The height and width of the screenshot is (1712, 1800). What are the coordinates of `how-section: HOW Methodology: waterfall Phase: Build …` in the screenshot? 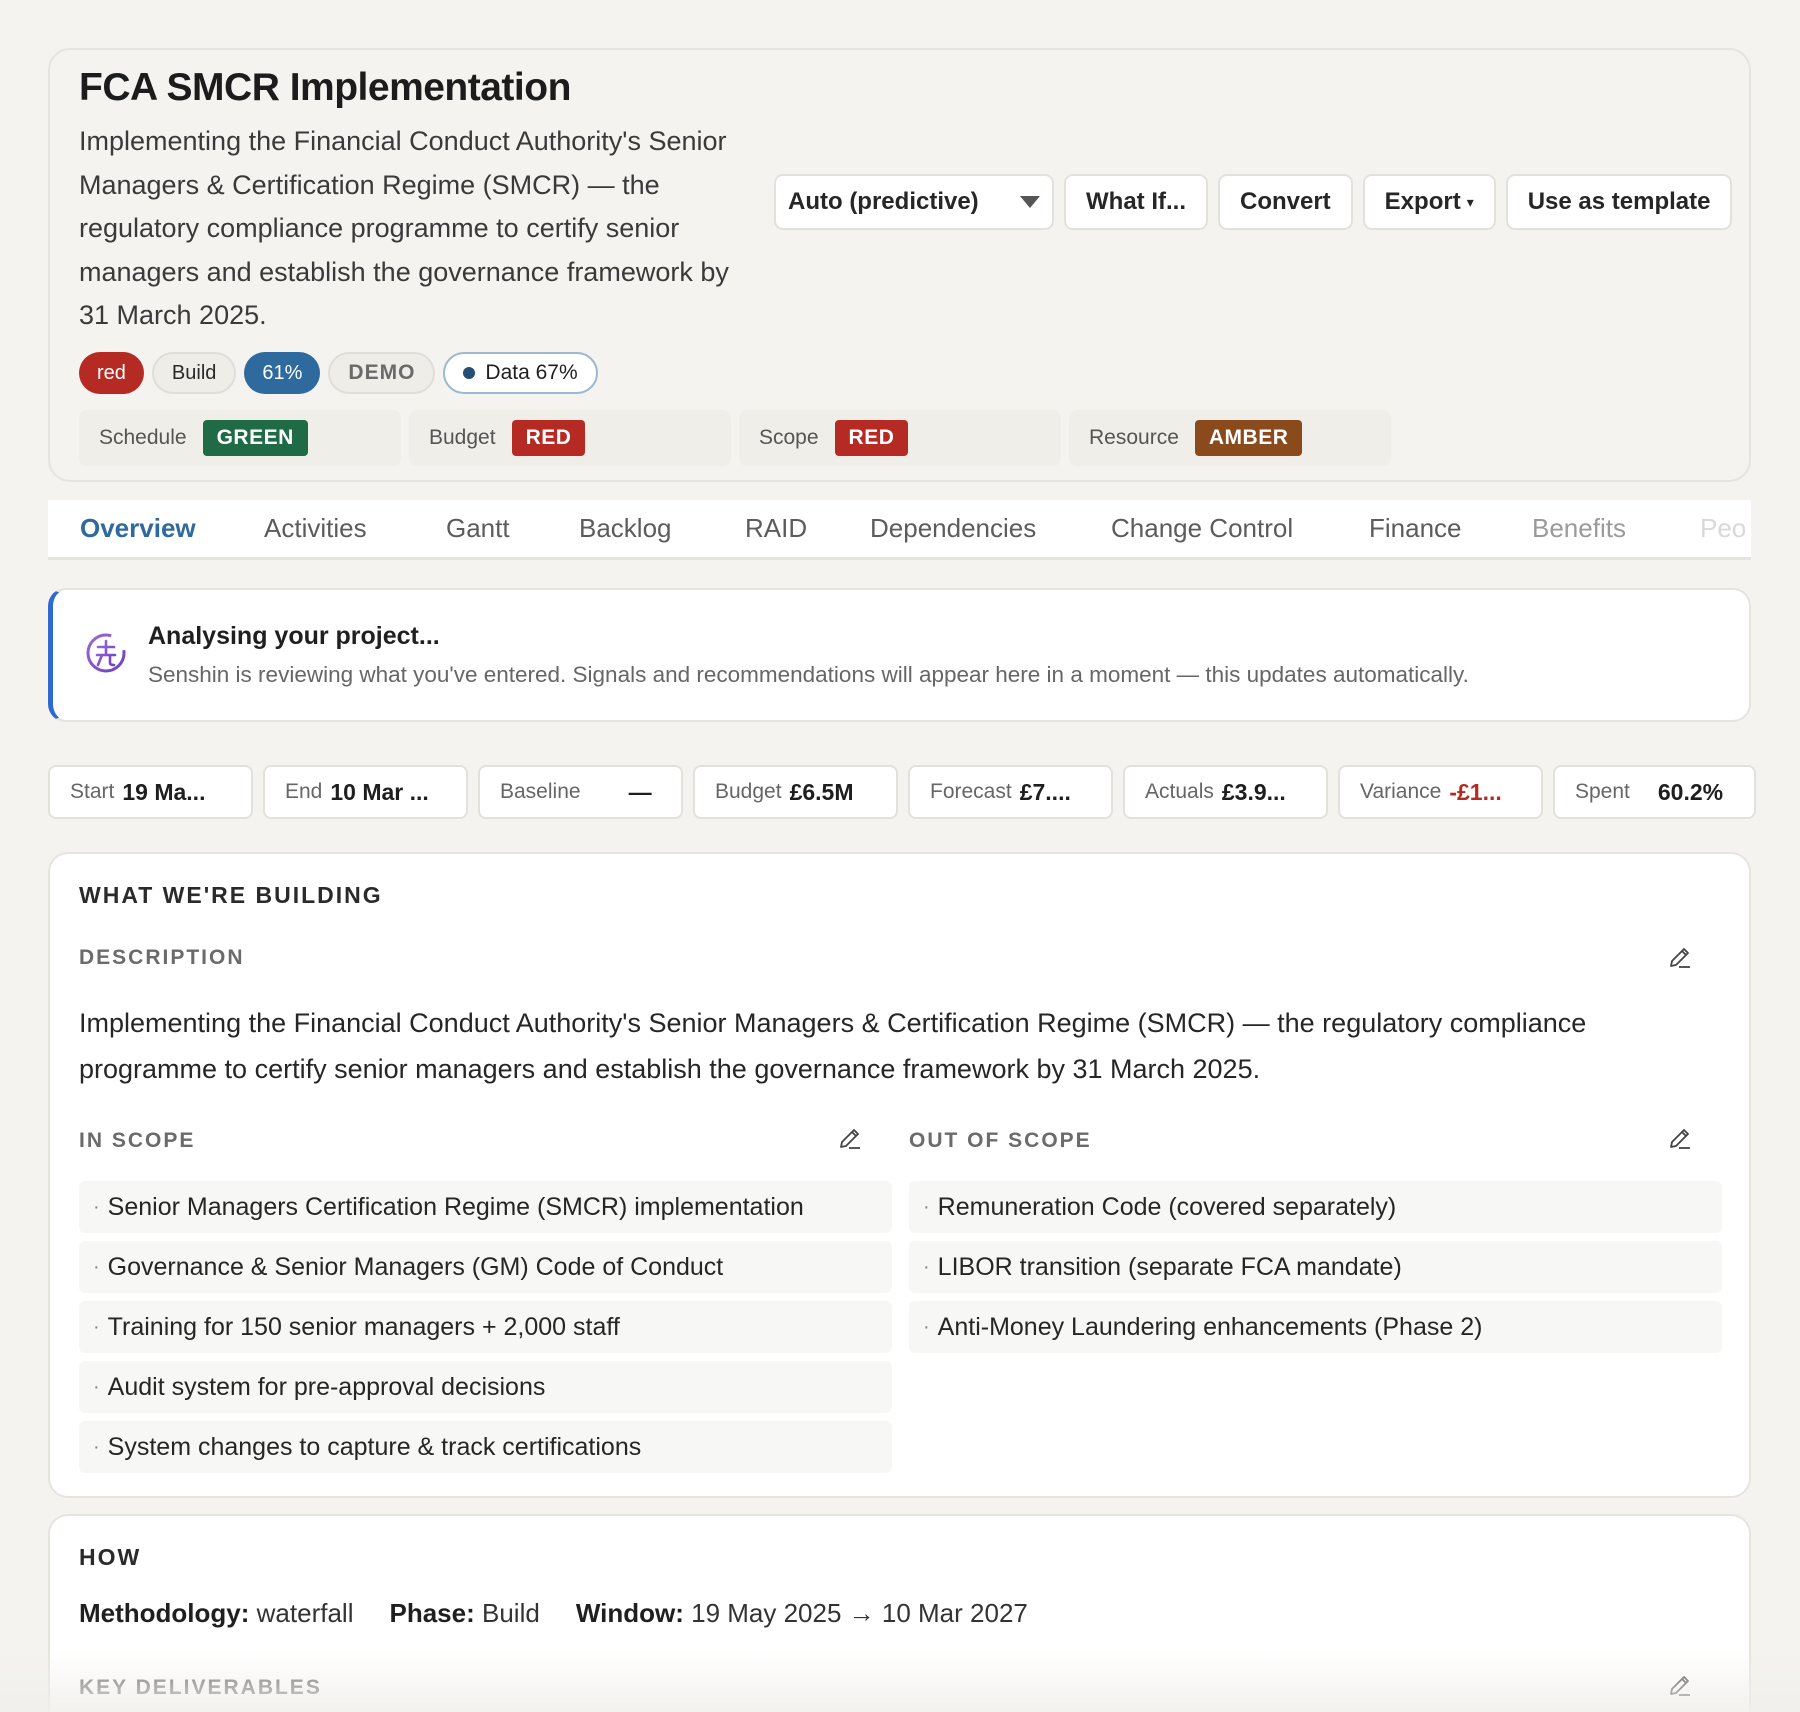 It's located at (899, 1613).